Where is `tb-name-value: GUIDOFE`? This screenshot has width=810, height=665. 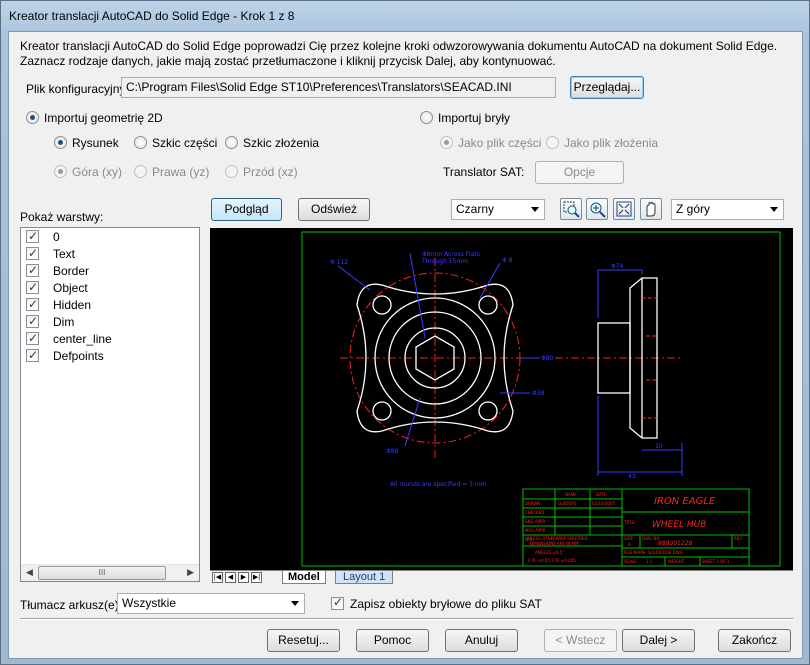 tb-name-value: GUIDOFE is located at coordinates (567, 503).